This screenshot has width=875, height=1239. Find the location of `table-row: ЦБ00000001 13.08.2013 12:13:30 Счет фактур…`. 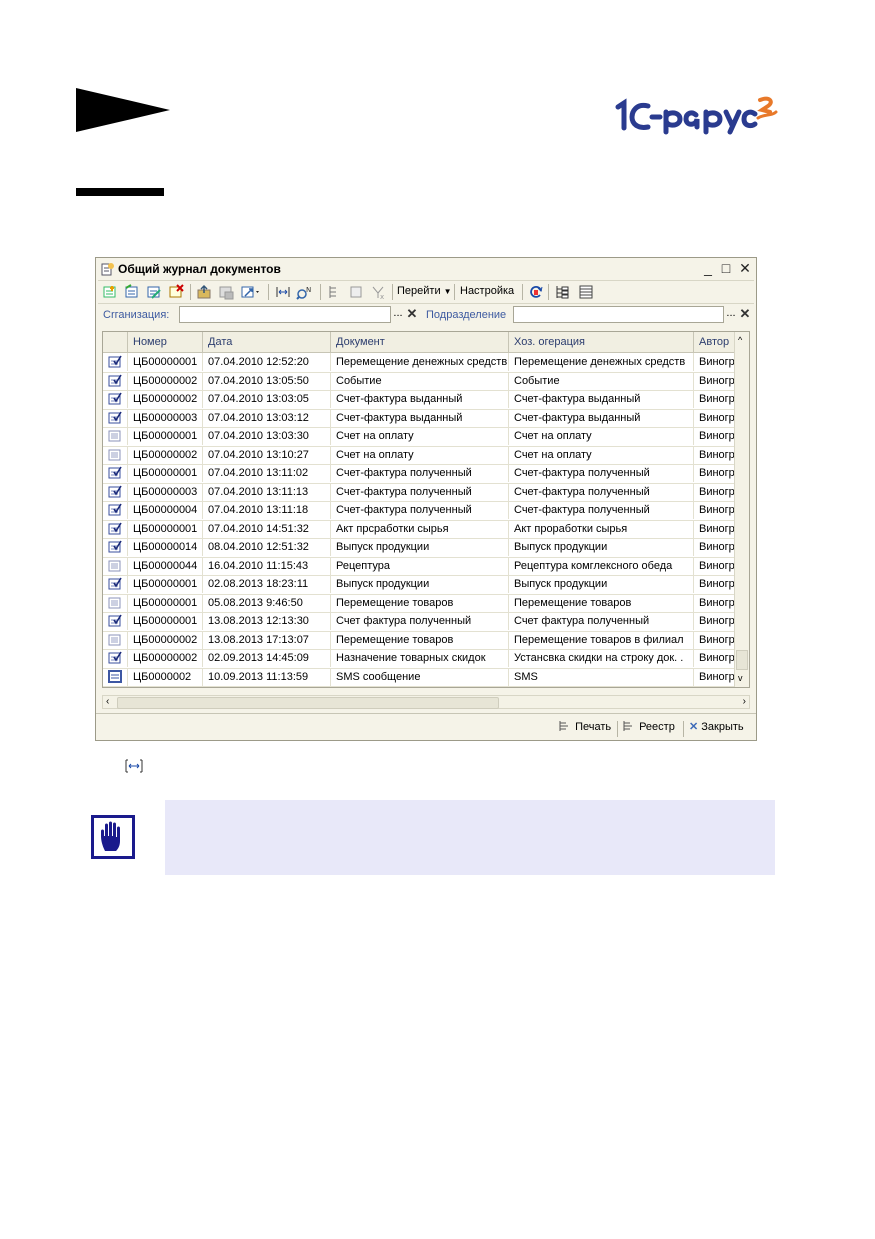

table-row: ЦБ00000001 13.08.2013 12:13:30 Счет фактур… is located at coordinates (423, 622).